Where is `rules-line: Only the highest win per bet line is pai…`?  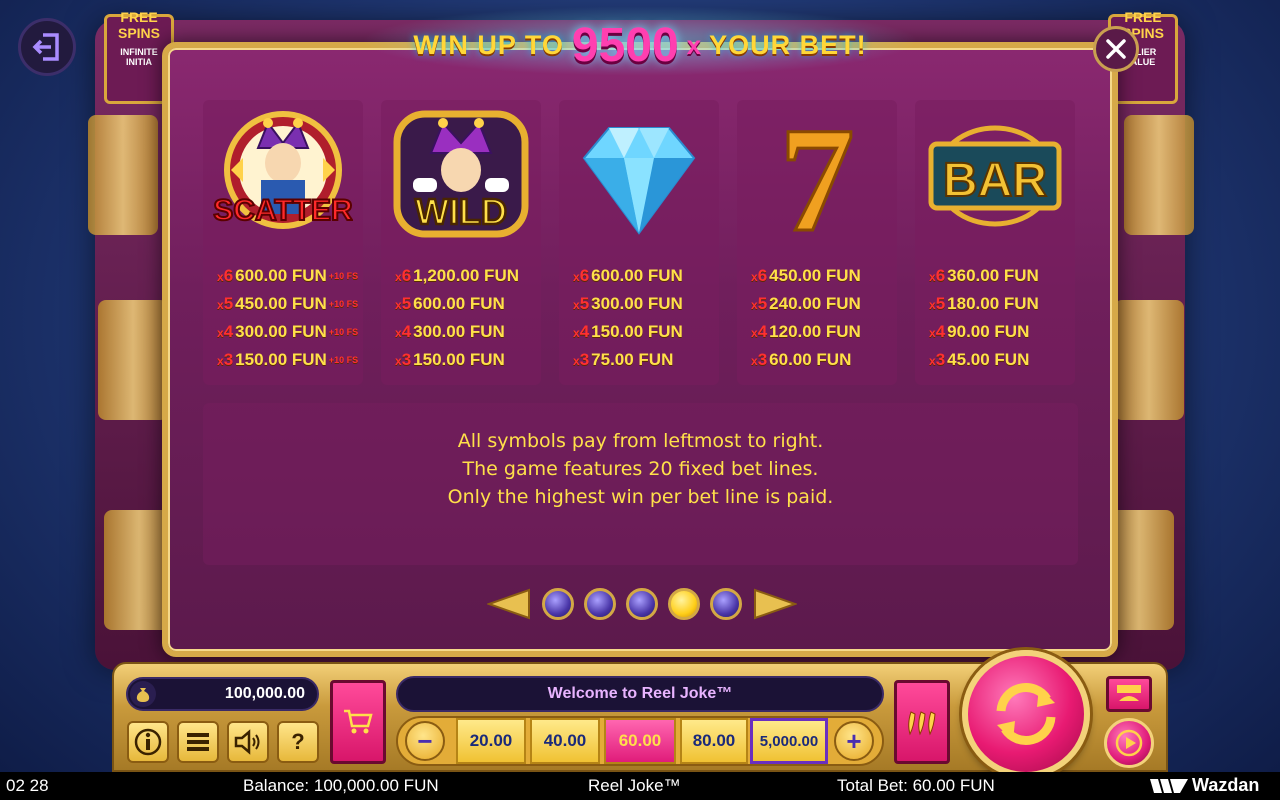 rules-line: Only the highest win per bet line is pai… is located at coordinates (640, 497).